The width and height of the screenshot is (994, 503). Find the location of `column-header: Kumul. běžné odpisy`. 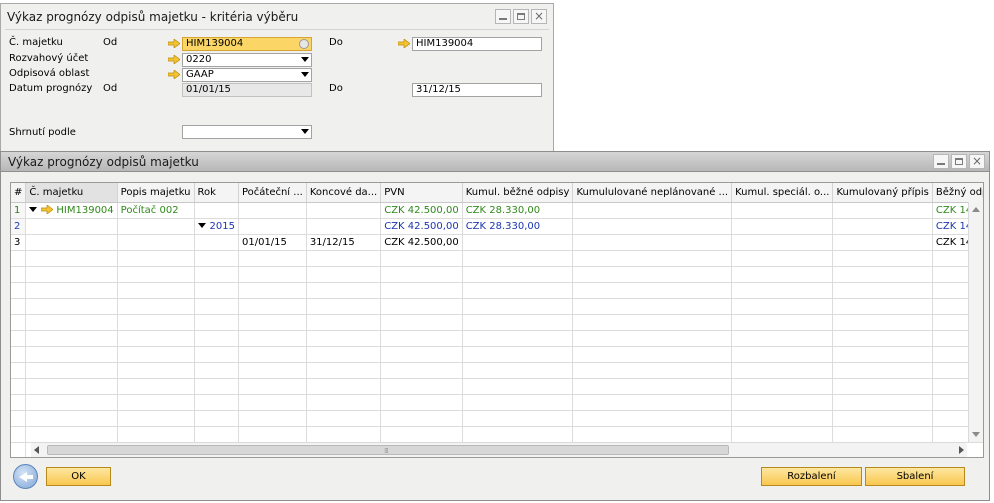

column-header: Kumul. běžné odpisy is located at coordinates (518, 193).